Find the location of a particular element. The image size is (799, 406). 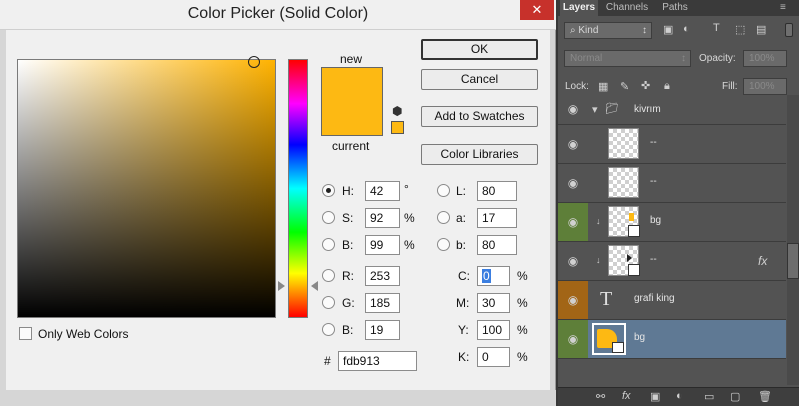

ok-button: OK is located at coordinates (479, 49).